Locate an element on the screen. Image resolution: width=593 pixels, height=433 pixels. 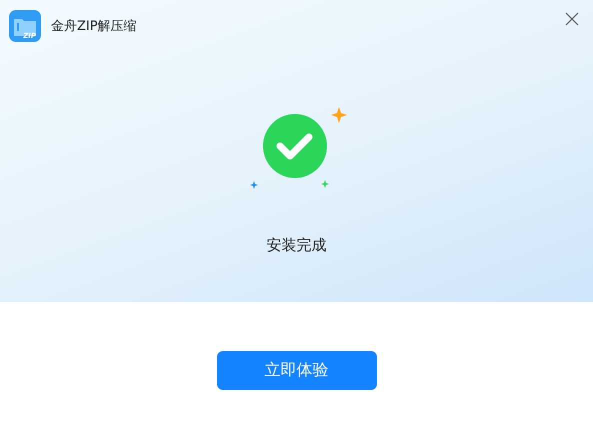
close-button is located at coordinates (572, 19).